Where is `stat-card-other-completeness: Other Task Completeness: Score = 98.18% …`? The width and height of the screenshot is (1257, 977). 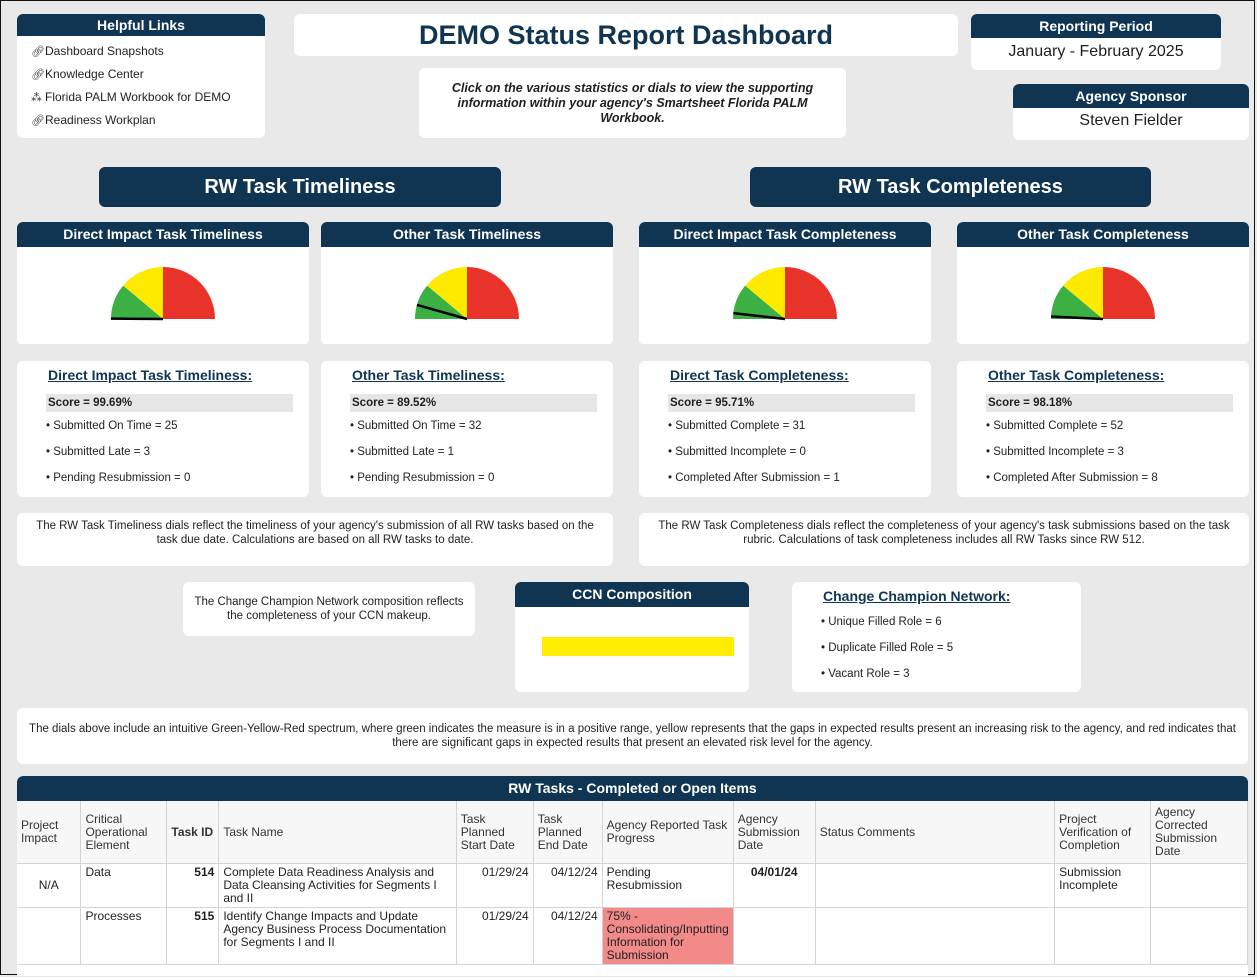
stat-card-other-completeness: Other Task Completeness: Score = 98.18% … is located at coordinates (1103, 429).